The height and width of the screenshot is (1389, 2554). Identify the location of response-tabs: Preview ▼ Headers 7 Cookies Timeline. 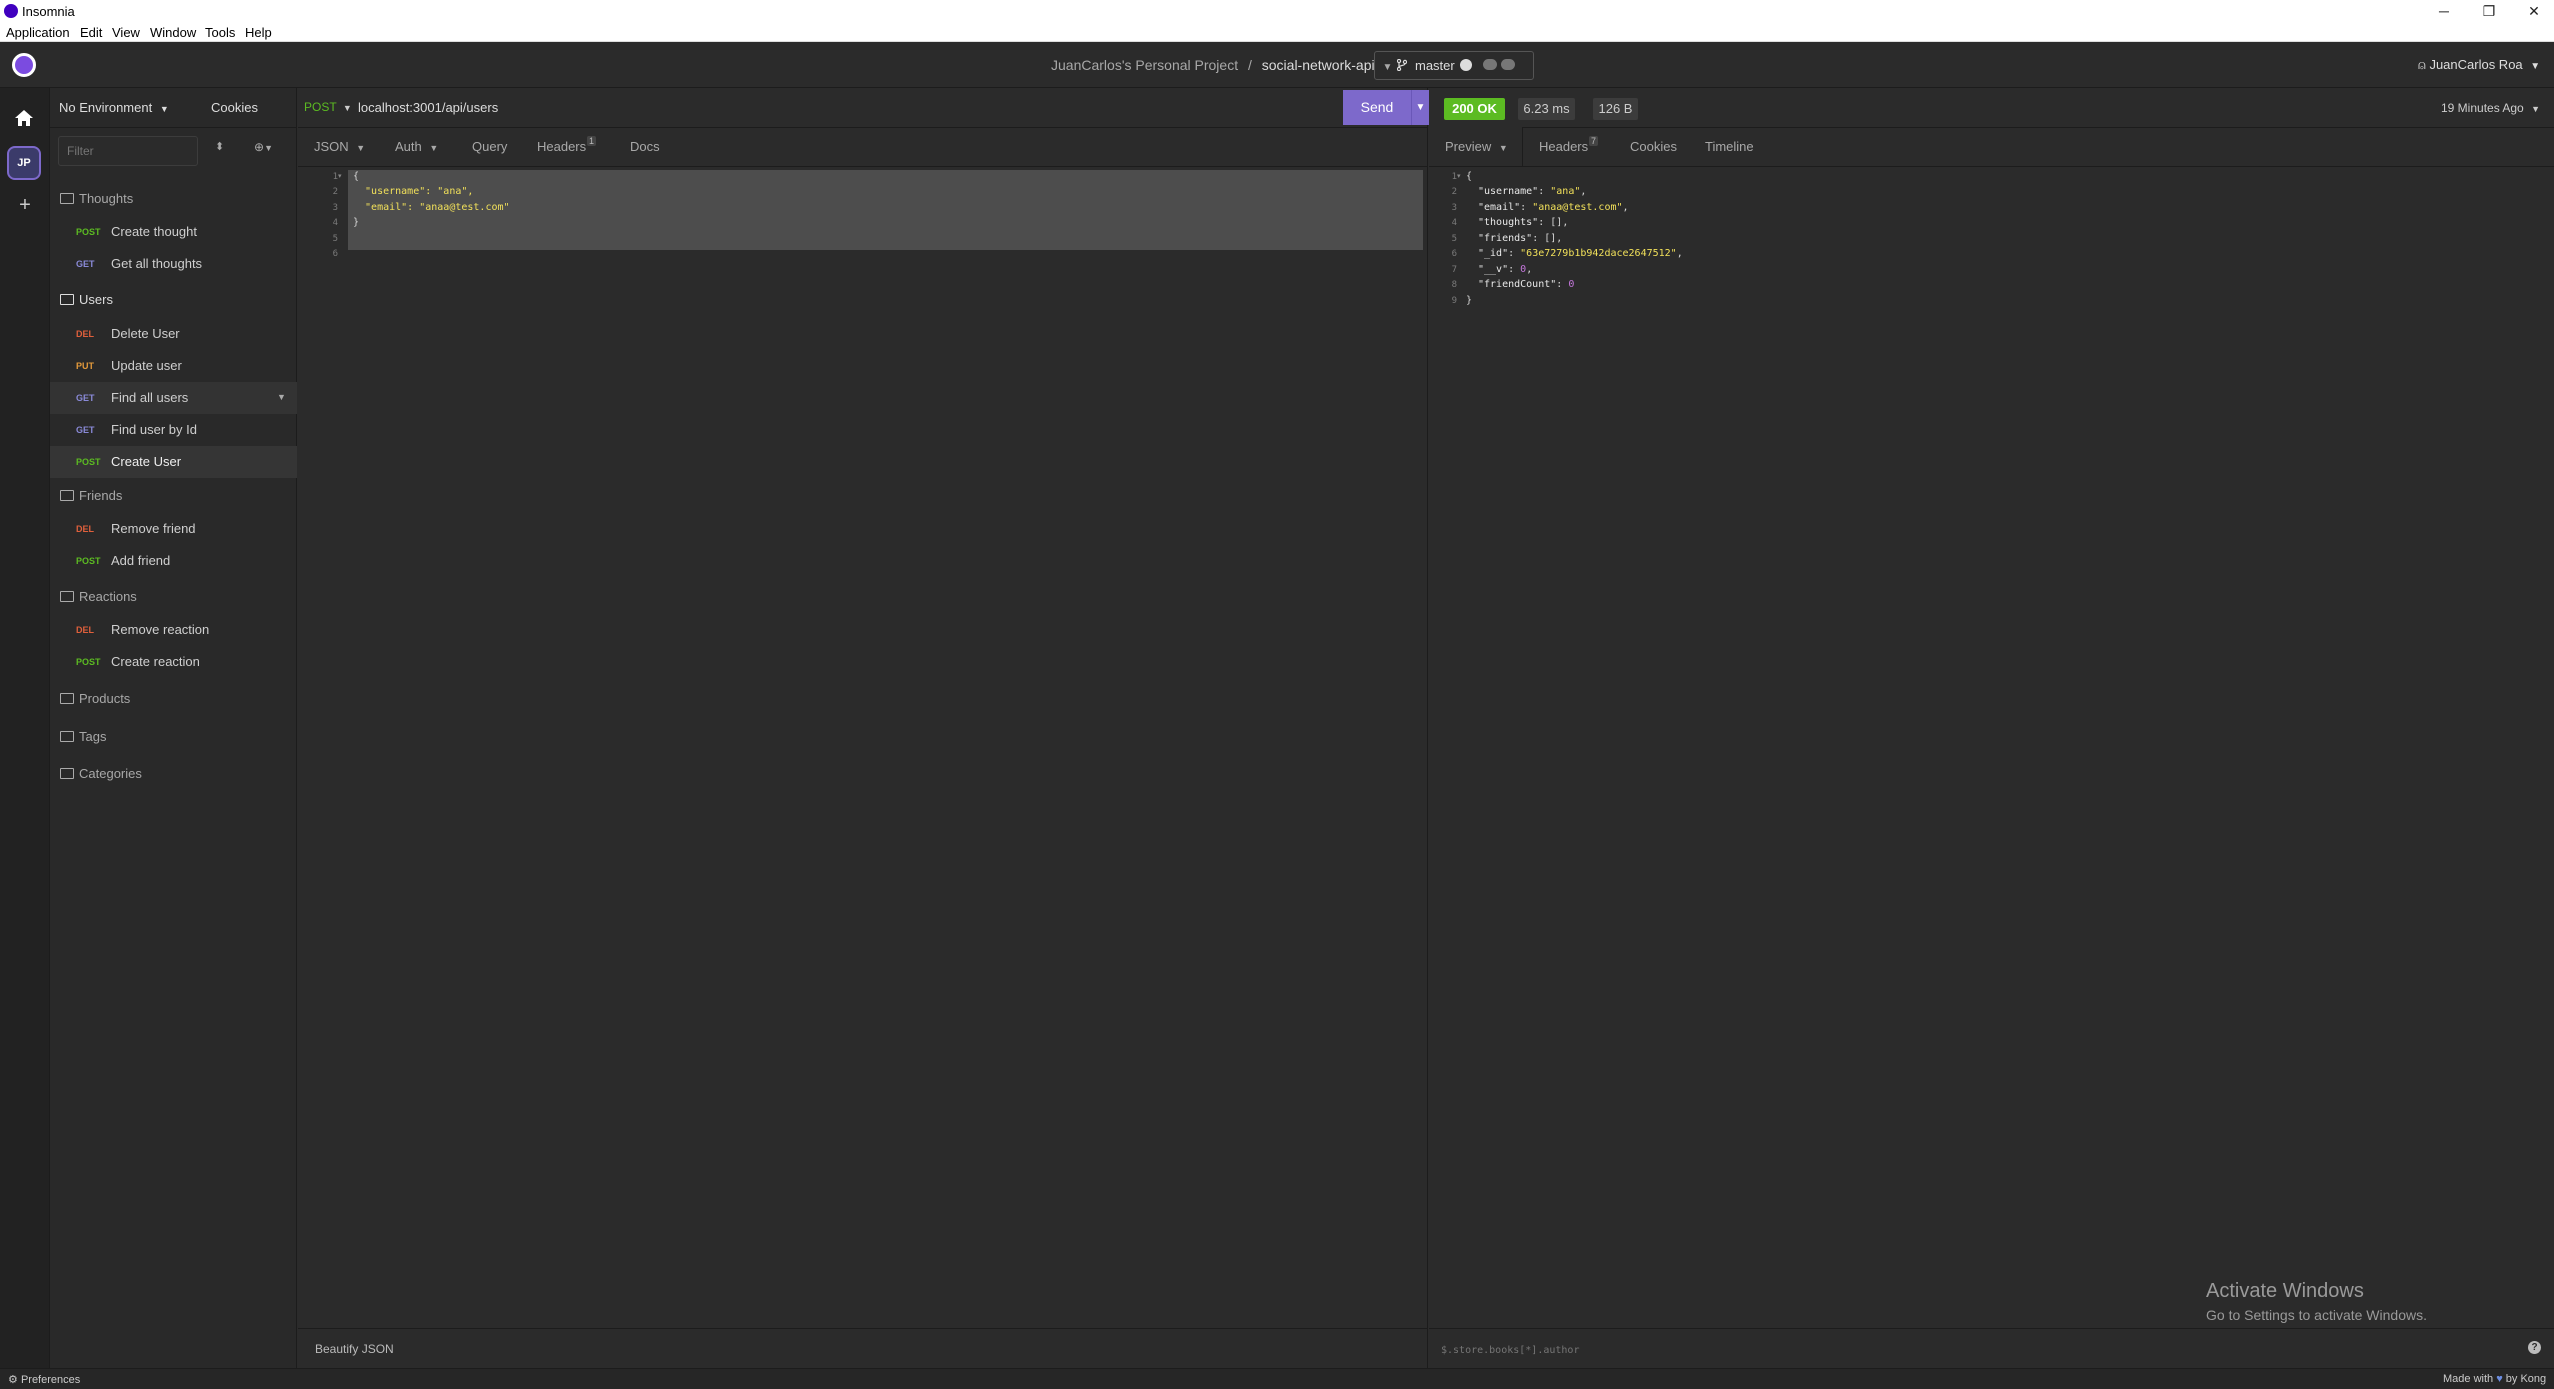
(1991, 147).